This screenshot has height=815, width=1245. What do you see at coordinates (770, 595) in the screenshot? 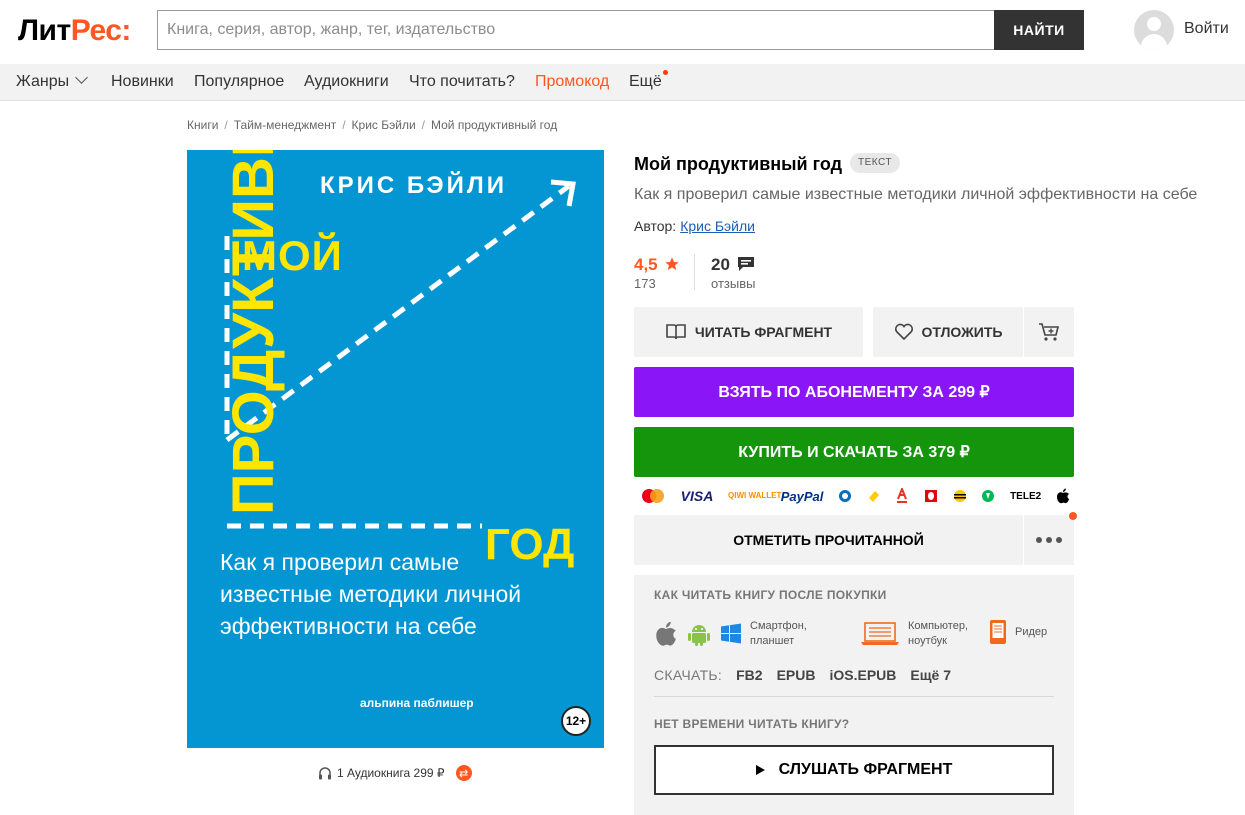
I see `how-to-read-title: КАК ЧИТАТЬ КНИГУ ПОСЛЕ ПОКУПКИ` at bounding box center [770, 595].